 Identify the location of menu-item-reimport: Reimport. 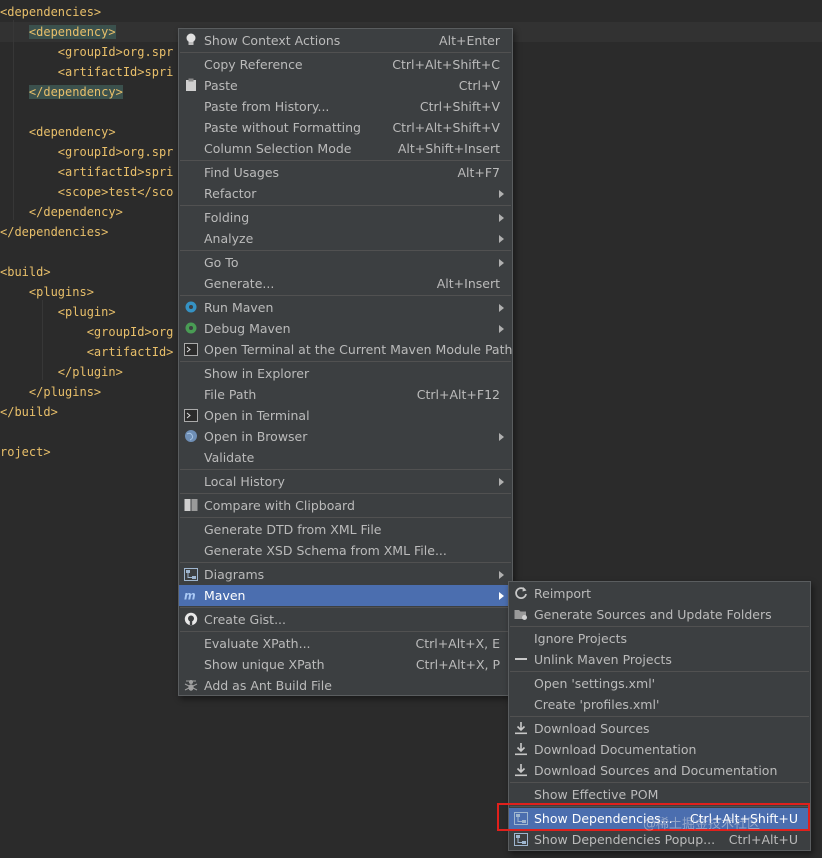
(659, 593).